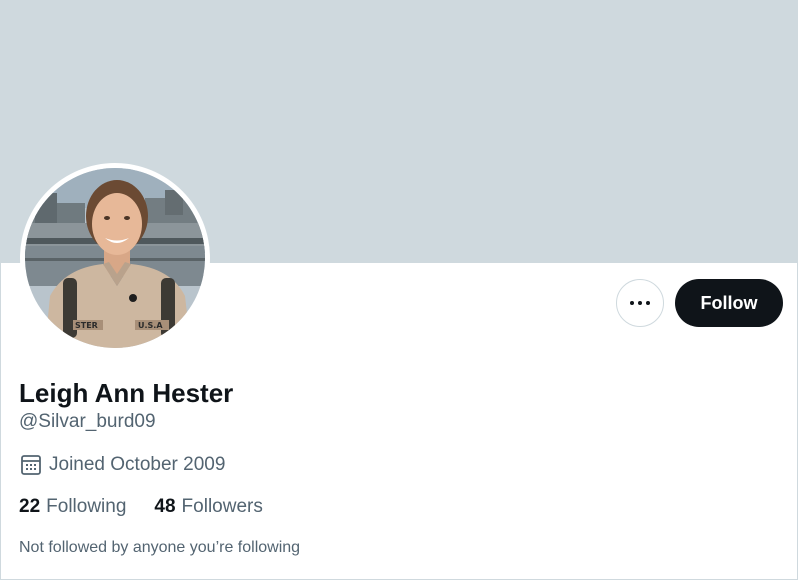  I want to click on followers-count: 48, so click(165, 506).